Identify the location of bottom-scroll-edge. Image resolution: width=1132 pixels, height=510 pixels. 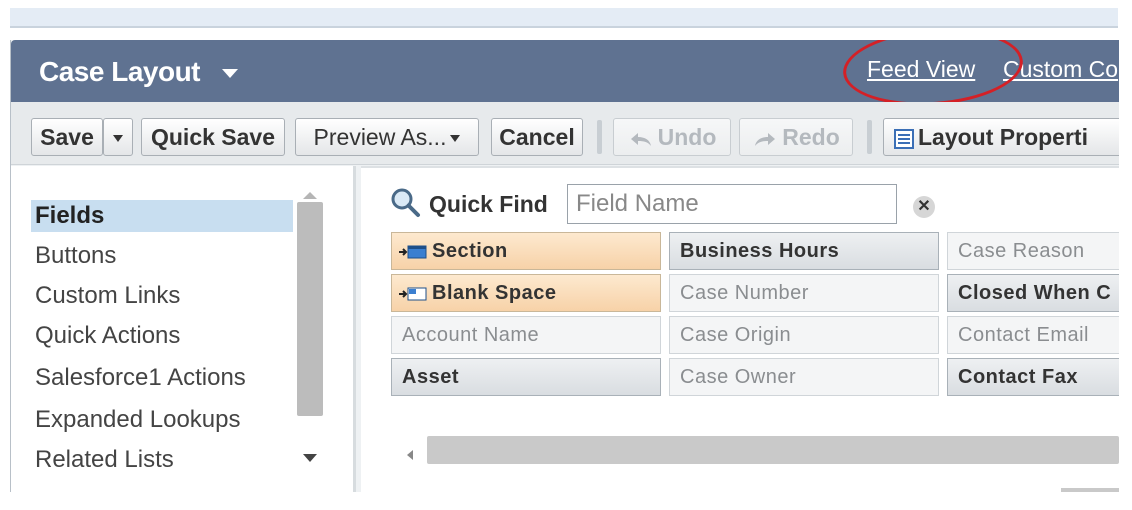
(1090, 490).